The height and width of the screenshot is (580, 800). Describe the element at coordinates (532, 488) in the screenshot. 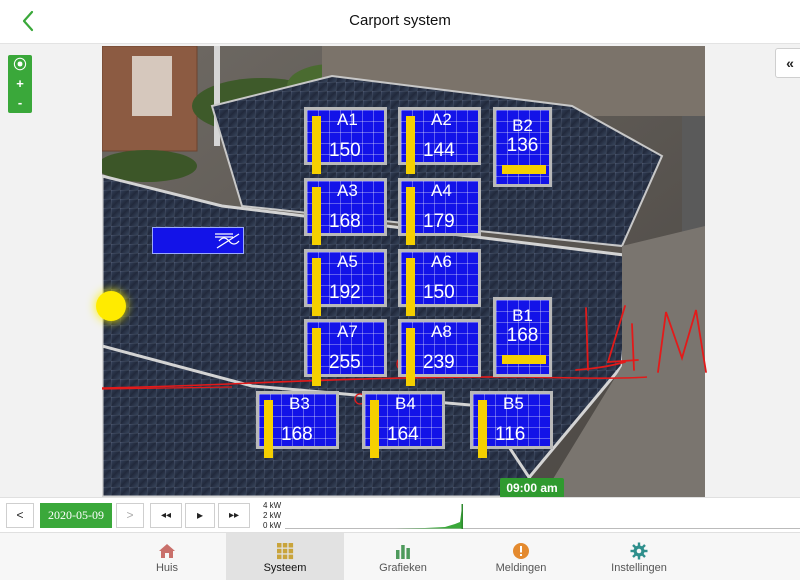

I see `time-badge: 09:00 am` at that location.